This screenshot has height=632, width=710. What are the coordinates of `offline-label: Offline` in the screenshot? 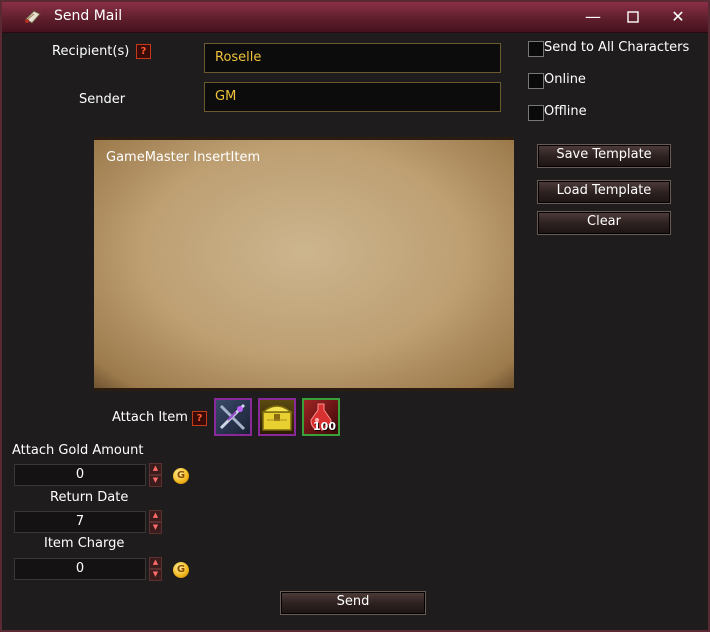 It's located at (565, 111).